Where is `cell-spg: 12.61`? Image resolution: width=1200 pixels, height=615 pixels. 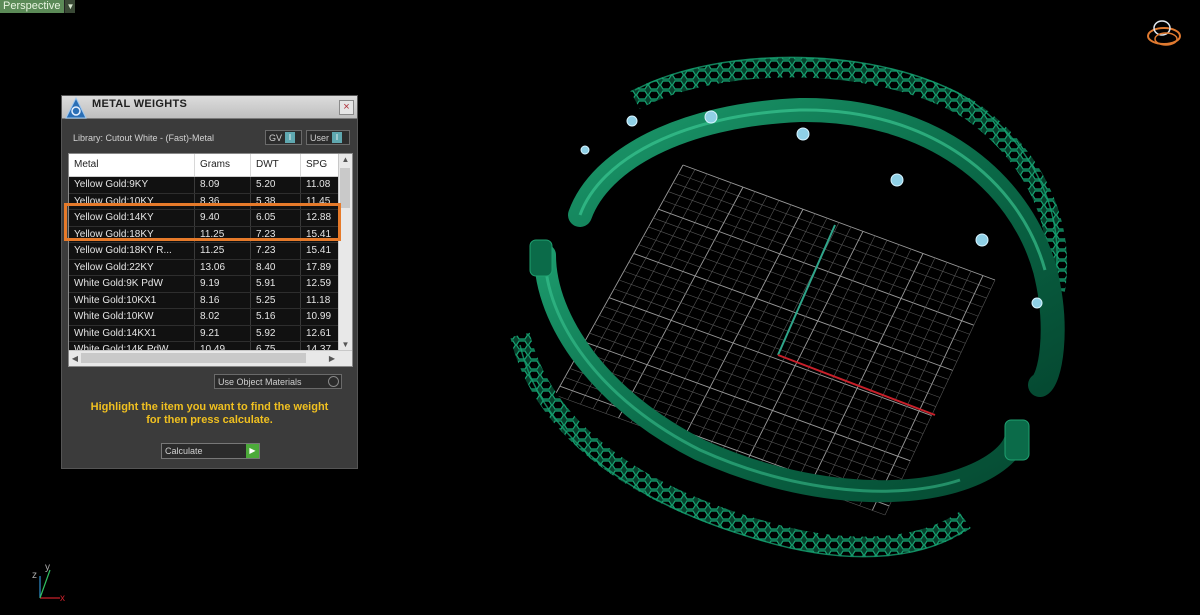
cell-spg: 12.61 is located at coordinates (320, 333).